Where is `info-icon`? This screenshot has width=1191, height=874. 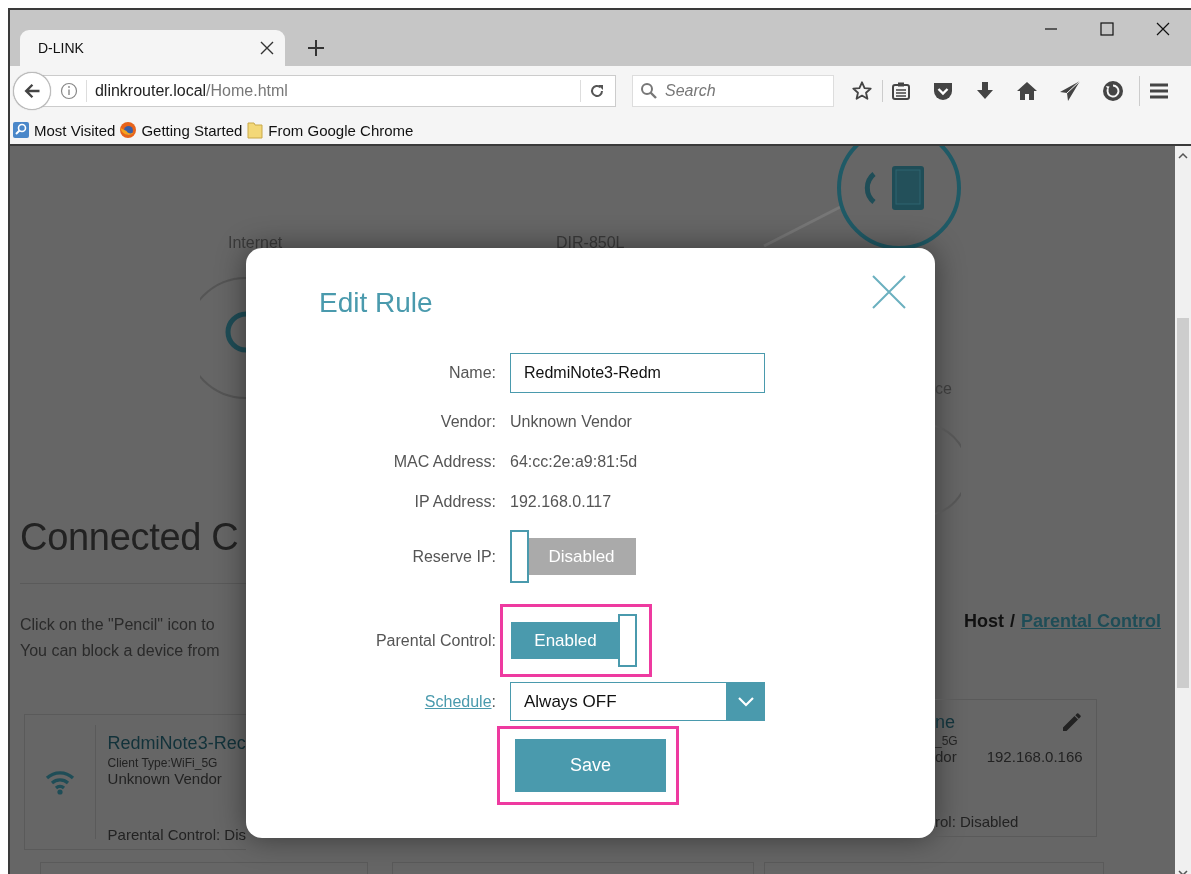 info-icon is located at coordinates (68, 91).